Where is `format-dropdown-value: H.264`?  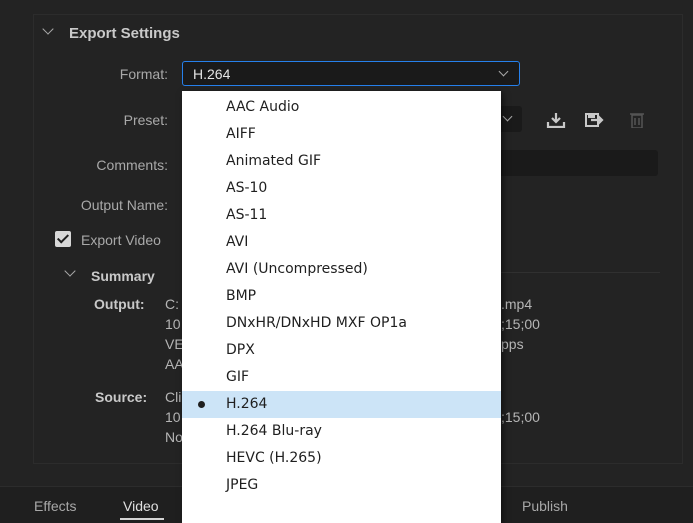 format-dropdown-value: H.264 is located at coordinates (212, 74).